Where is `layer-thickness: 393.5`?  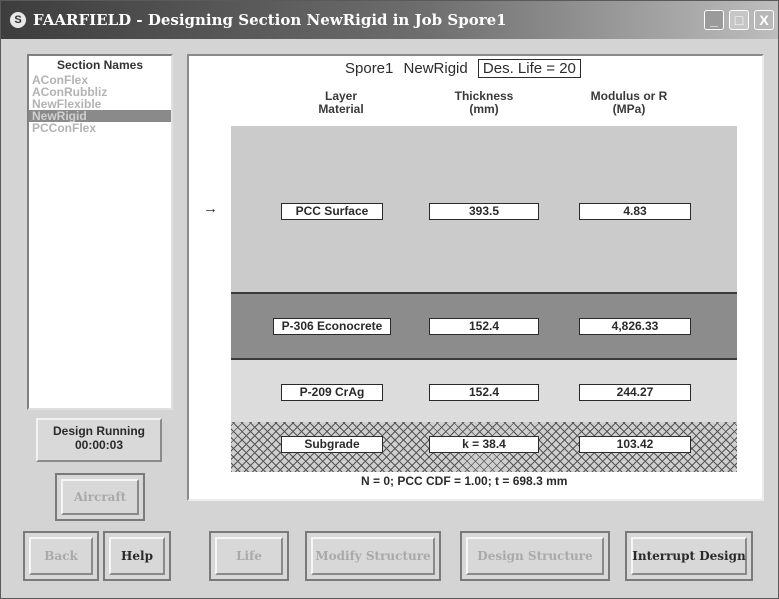
layer-thickness: 393.5 is located at coordinates (484, 211).